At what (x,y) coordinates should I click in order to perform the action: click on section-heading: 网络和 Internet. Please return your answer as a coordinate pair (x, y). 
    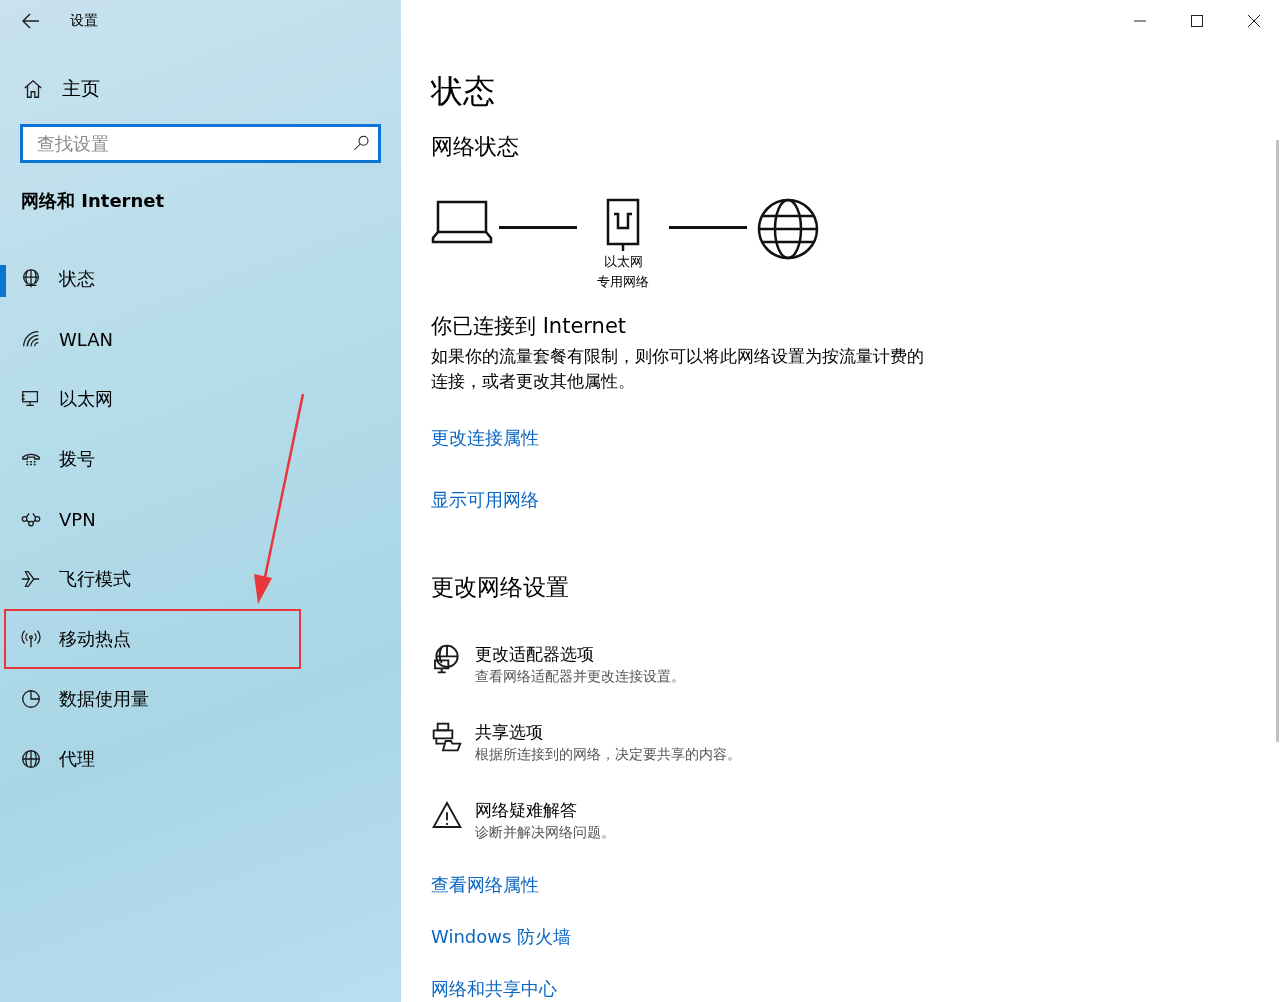
    Looking at the image, I should click on (93, 201).